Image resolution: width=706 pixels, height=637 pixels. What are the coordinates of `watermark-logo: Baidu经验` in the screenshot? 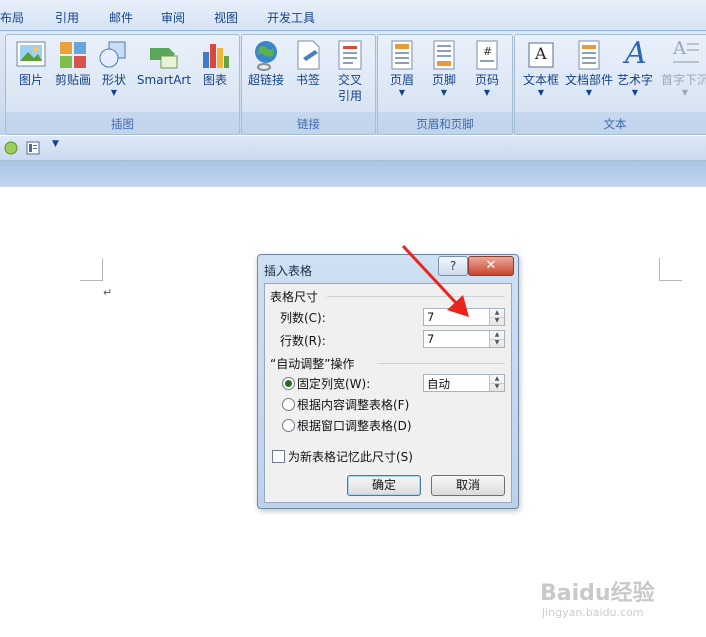 It's located at (597, 593).